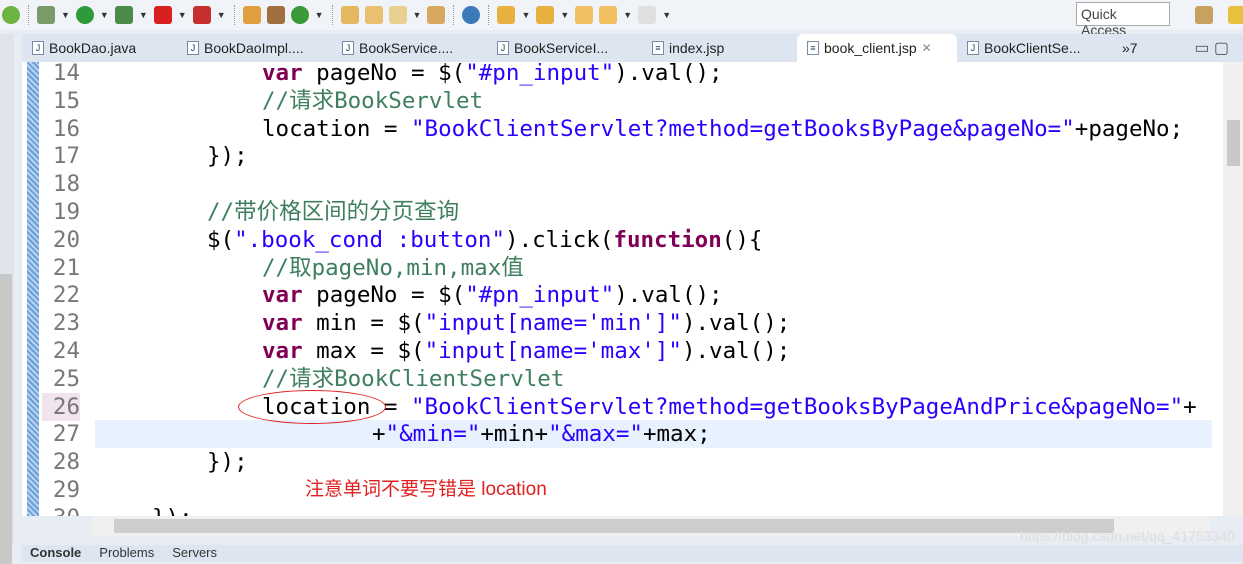 The width and height of the screenshot is (1243, 564). Describe the element at coordinates (617, 184) in the screenshot. I see `code-line: 18` at that location.